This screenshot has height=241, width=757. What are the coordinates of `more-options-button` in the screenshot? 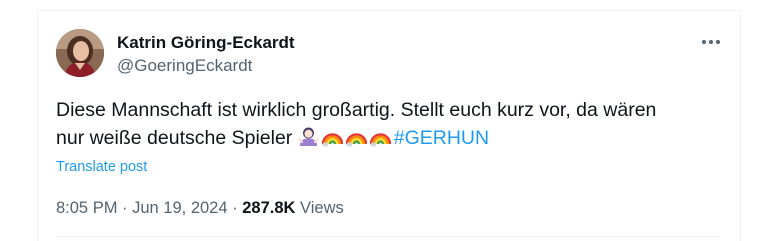 It's located at (711, 42).